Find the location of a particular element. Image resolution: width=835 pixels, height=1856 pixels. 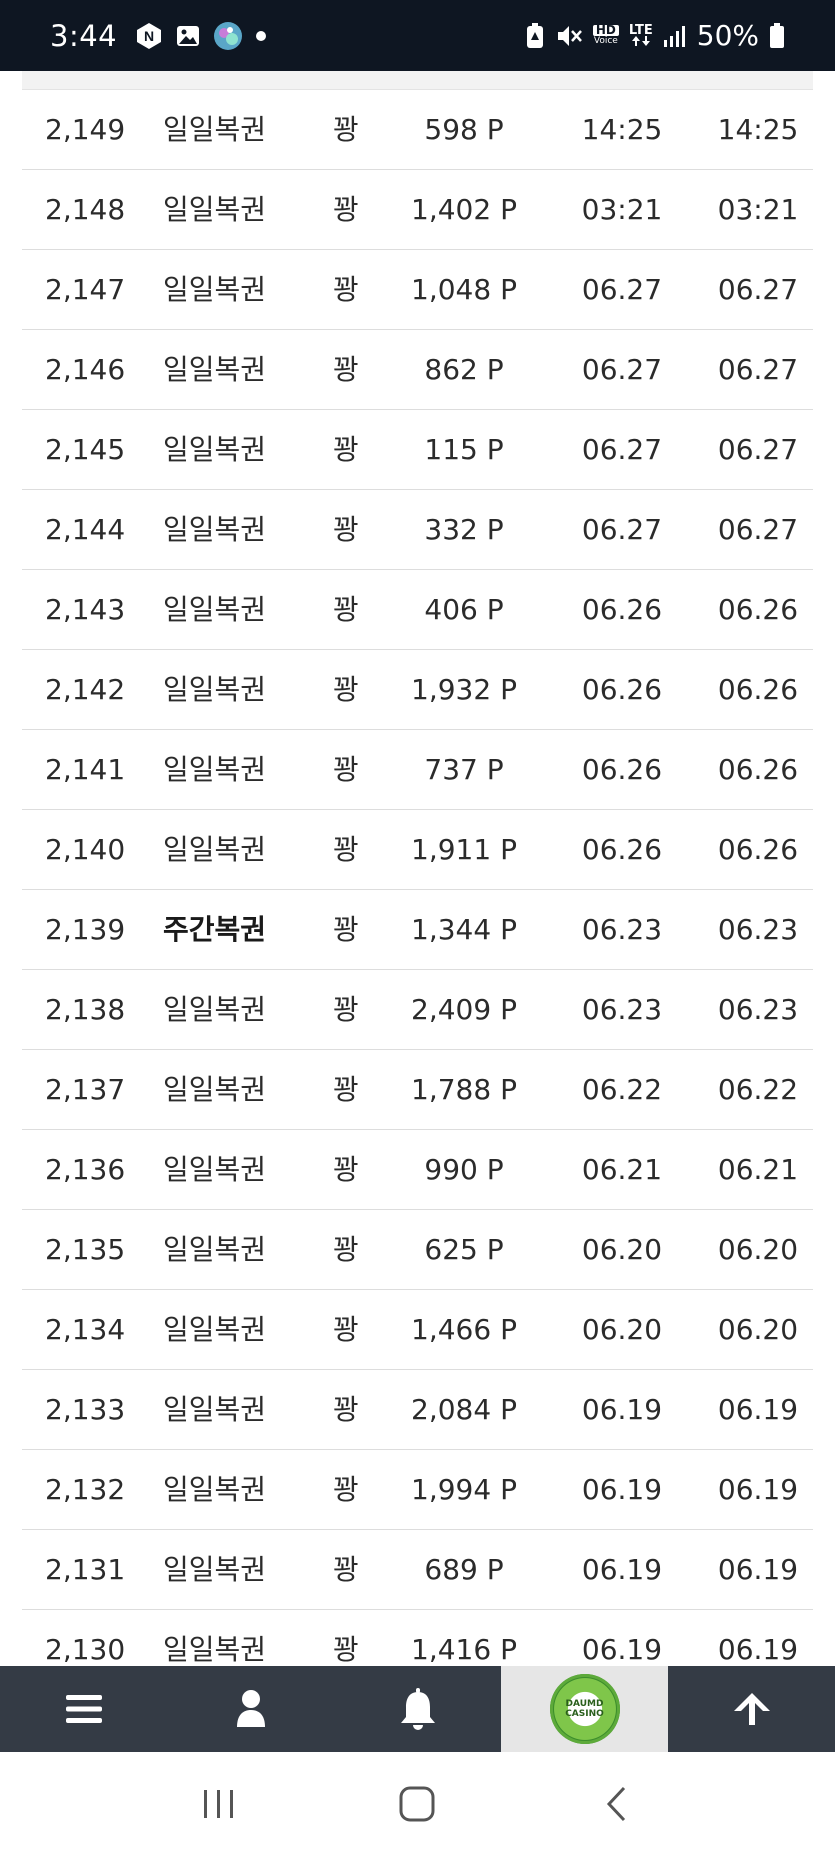

bottom-nav: DAUMD CASINO is located at coordinates (417, 1709).